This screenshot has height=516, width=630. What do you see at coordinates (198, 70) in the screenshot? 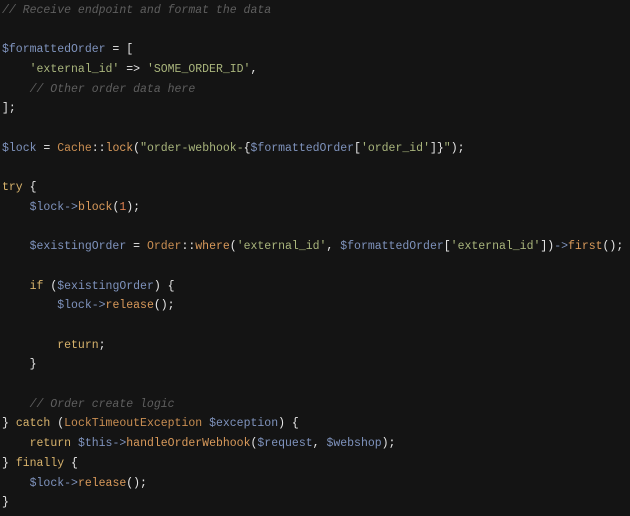
I see `code-token-string: 'SOME_ORDER_ID'` at bounding box center [198, 70].